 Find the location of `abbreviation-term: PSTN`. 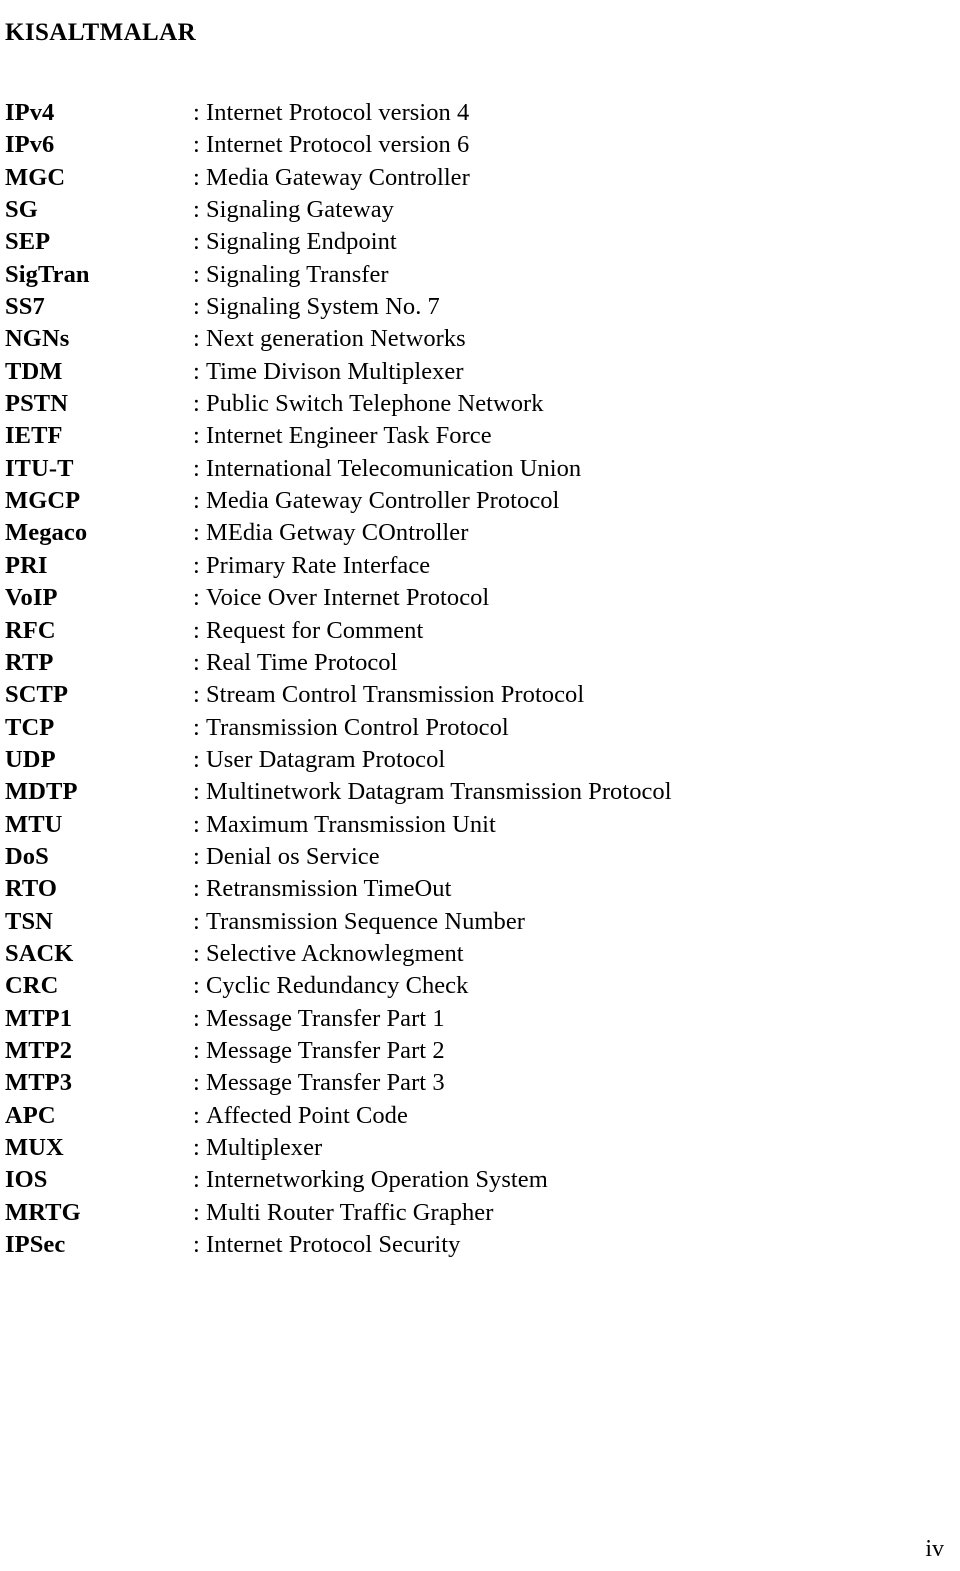

abbreviation-term: PSTN is located at coordinates (37, 404).